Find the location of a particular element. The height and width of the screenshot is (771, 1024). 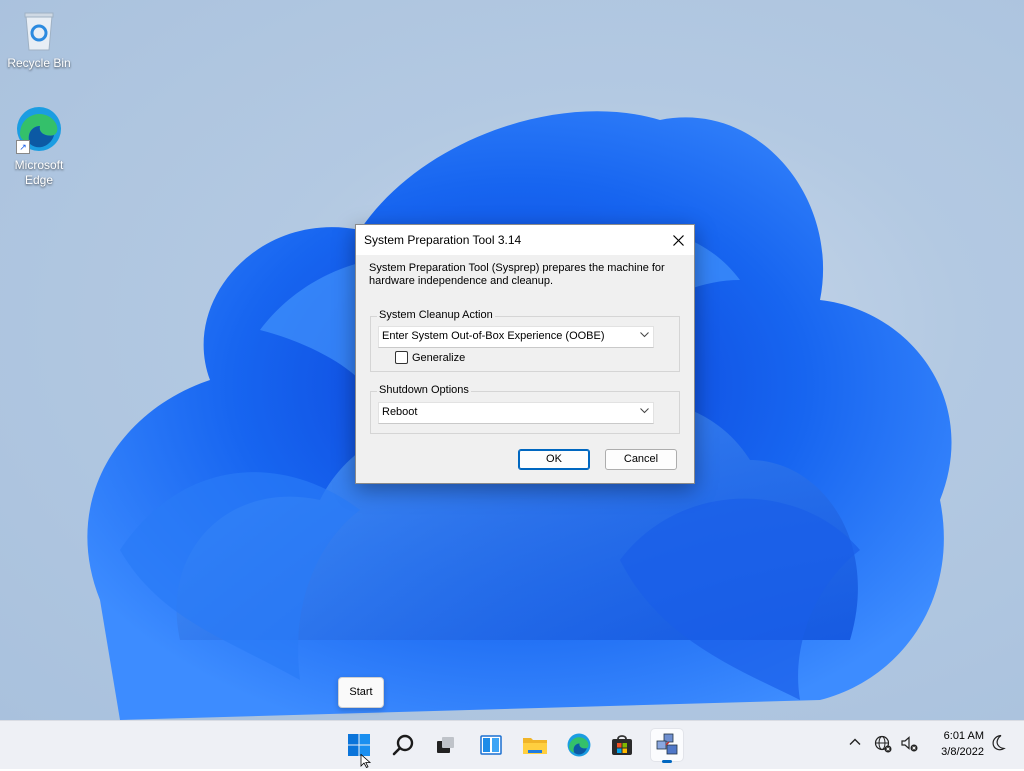

cursor-icon is located at coordinates (366, 761).